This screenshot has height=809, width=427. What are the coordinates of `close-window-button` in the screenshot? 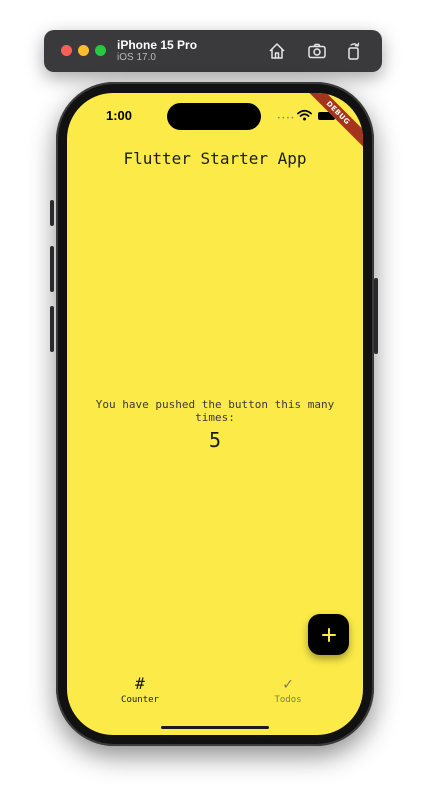 It's located at (66, 50).